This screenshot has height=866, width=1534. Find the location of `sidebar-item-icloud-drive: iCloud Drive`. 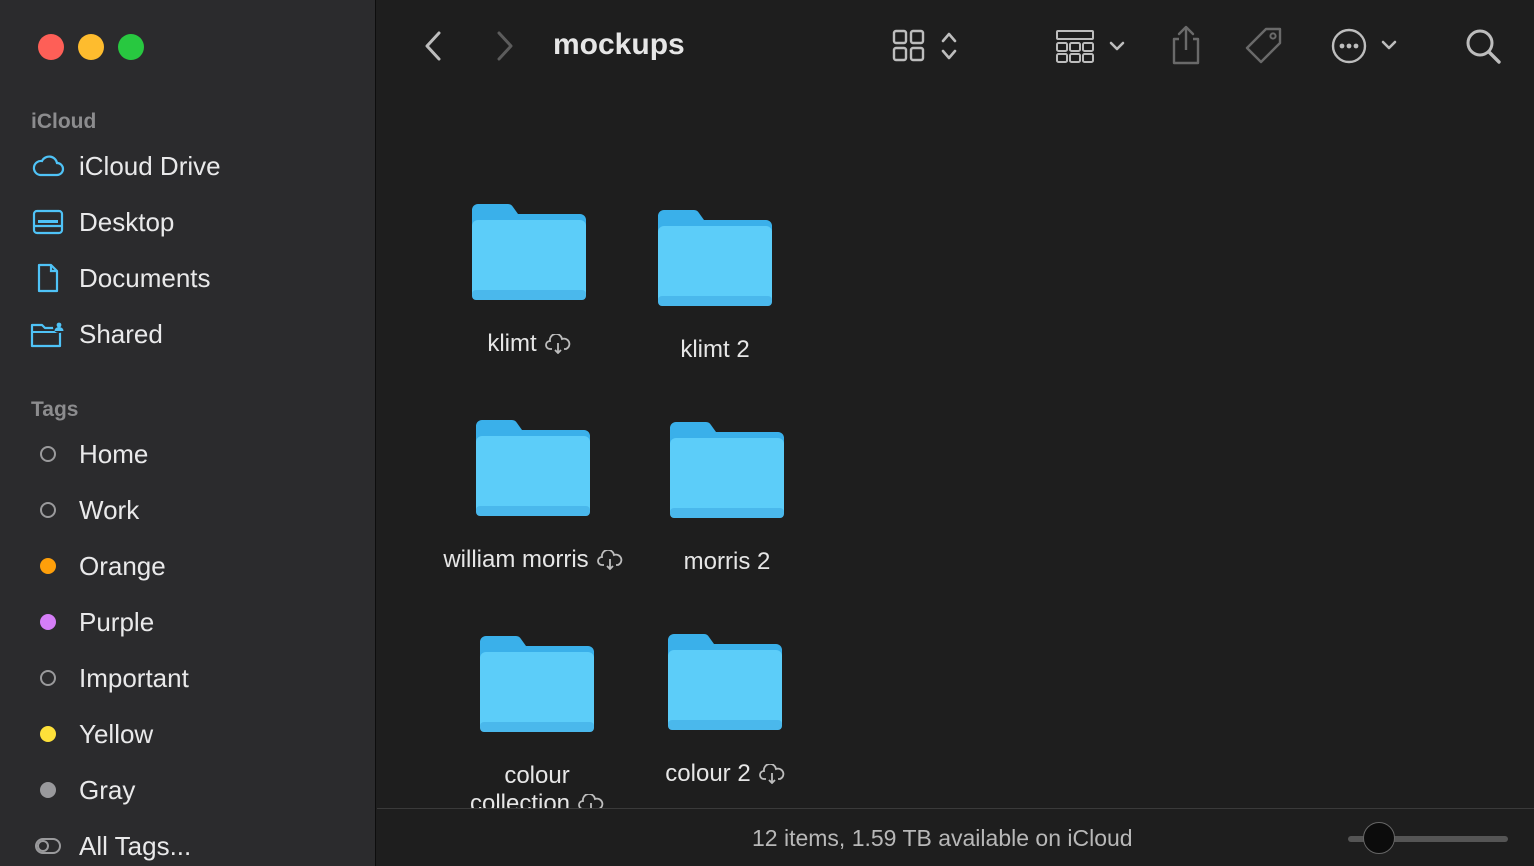

sidebar-item-icloud-drive: iCloud Drive is located at coordinates (195, 166).